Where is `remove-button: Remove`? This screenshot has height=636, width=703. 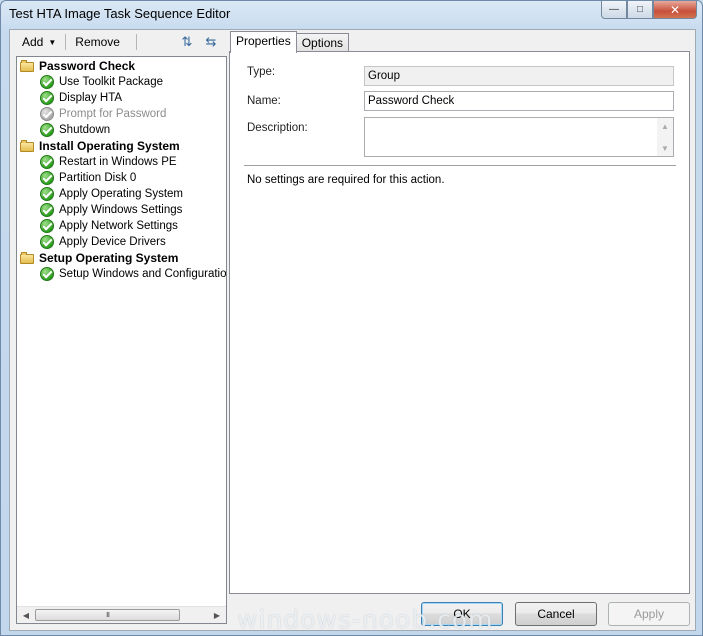
remove-button: Remove is located at coordinates (97, 42).